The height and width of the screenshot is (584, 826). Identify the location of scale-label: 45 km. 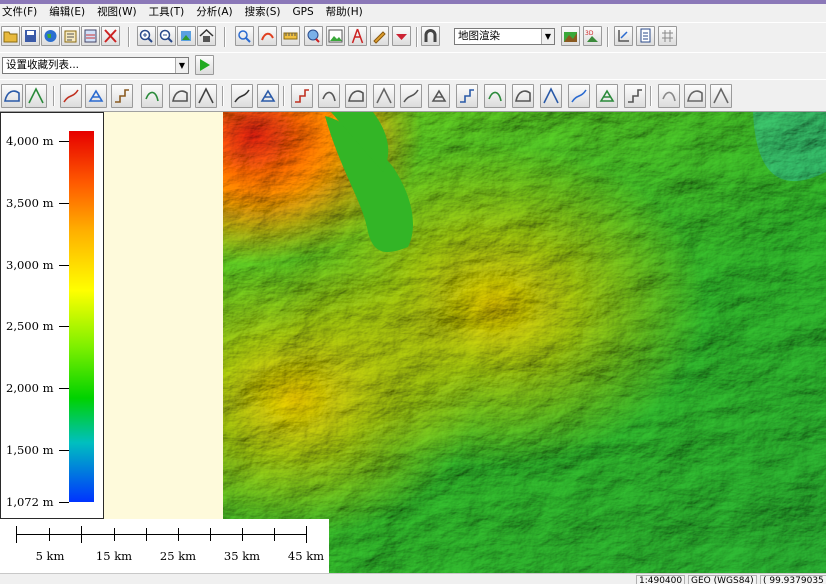
(306, 556).